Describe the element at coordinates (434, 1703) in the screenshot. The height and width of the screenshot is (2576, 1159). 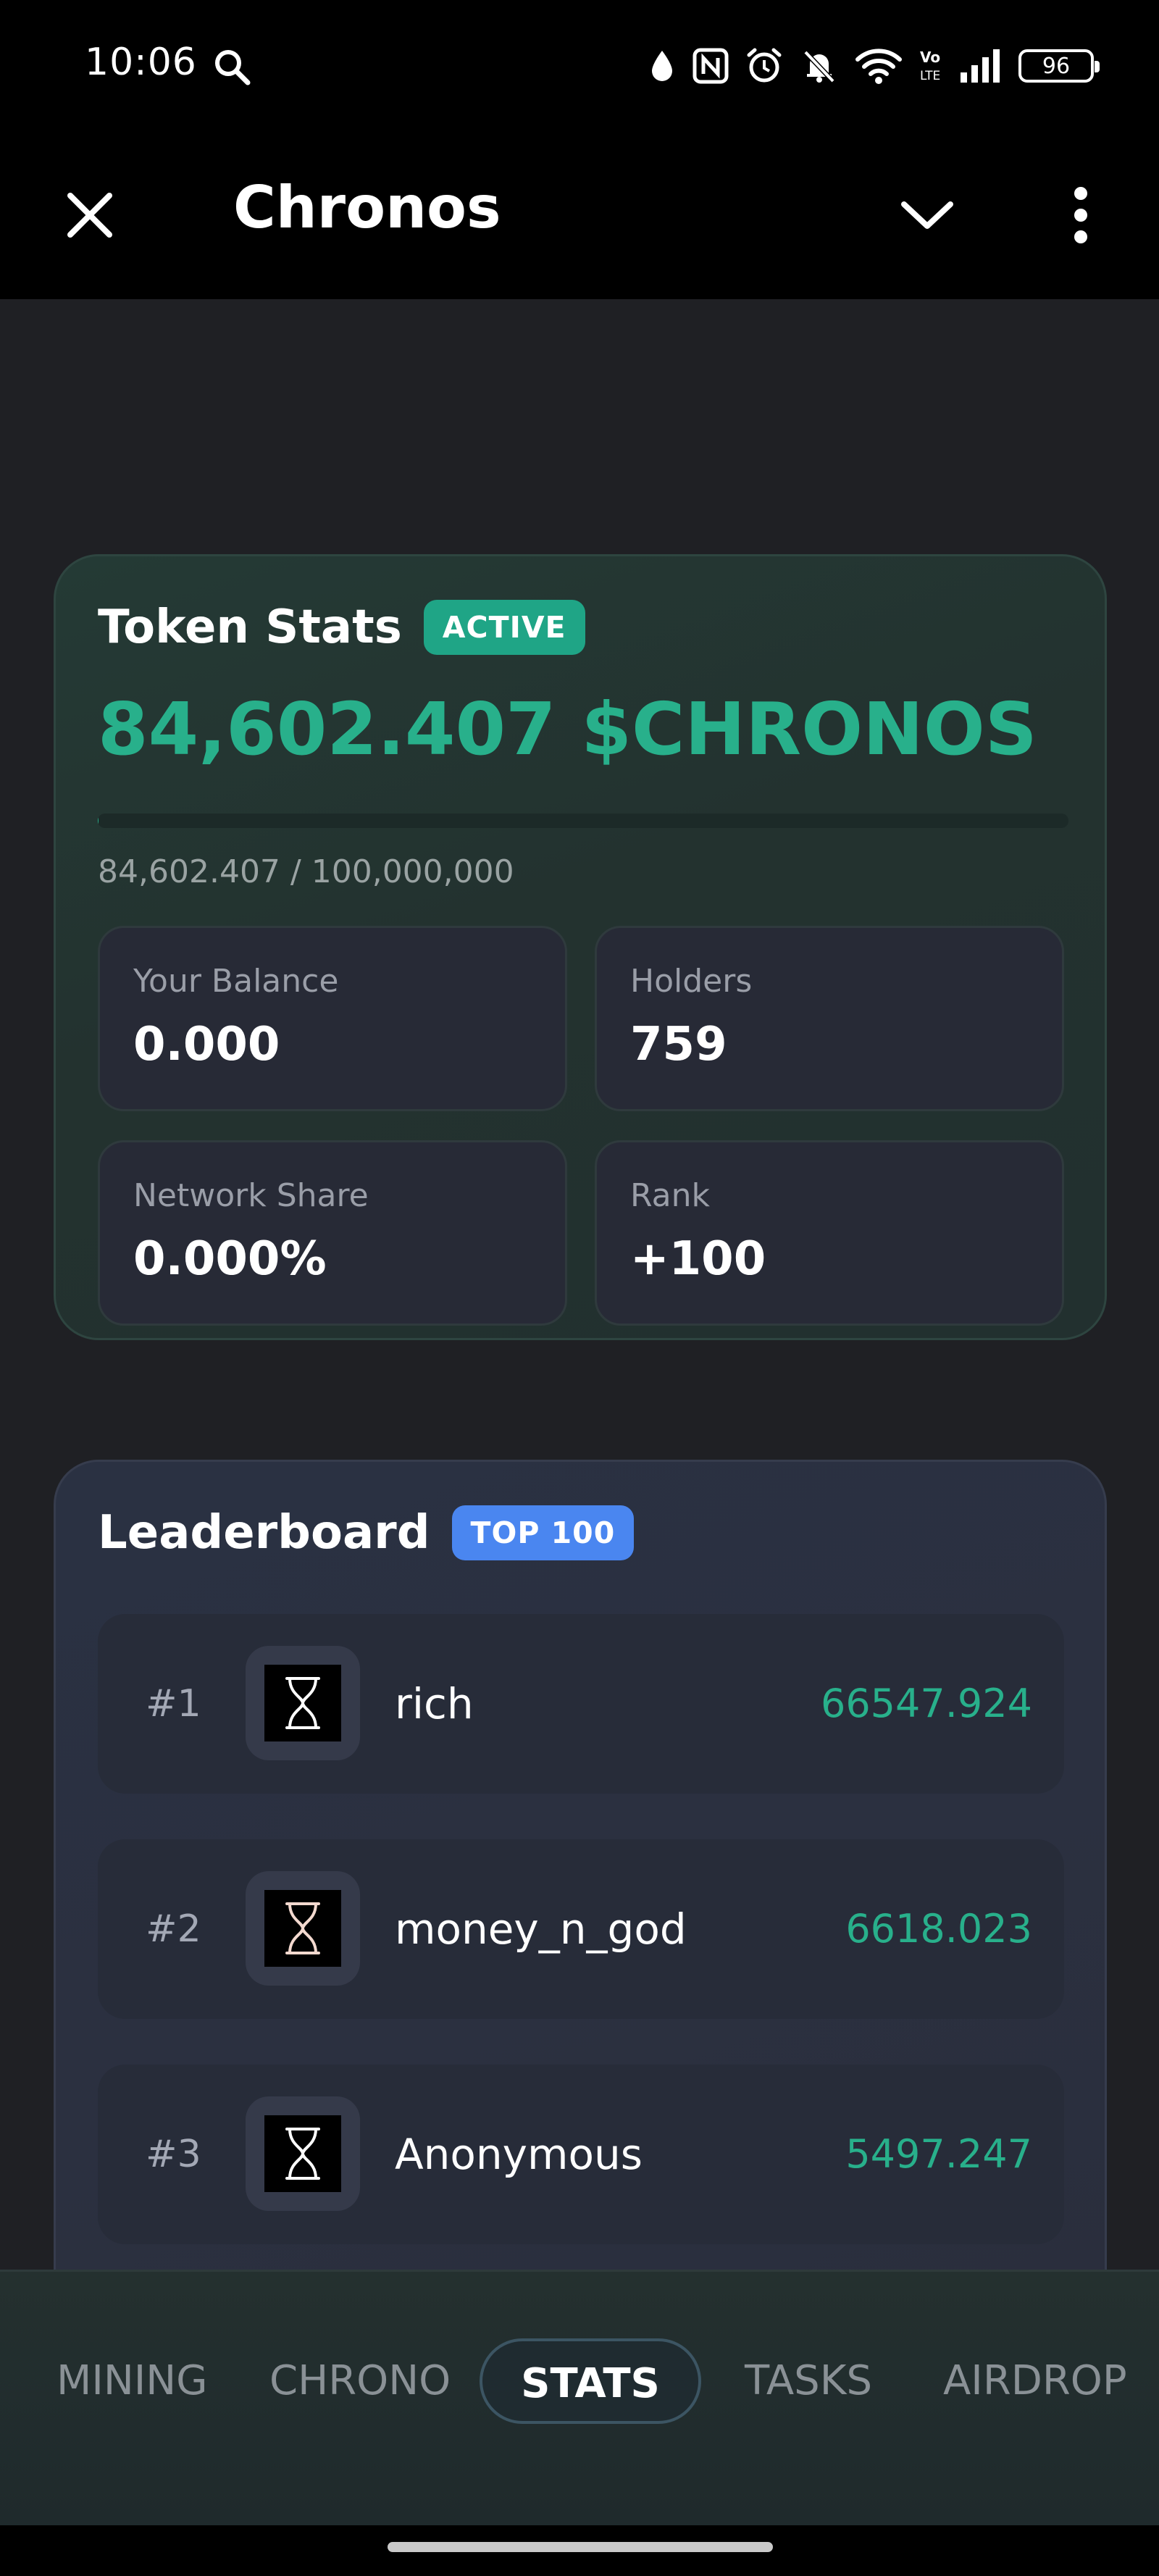
I see `leaderboard-name: rich` at that location.